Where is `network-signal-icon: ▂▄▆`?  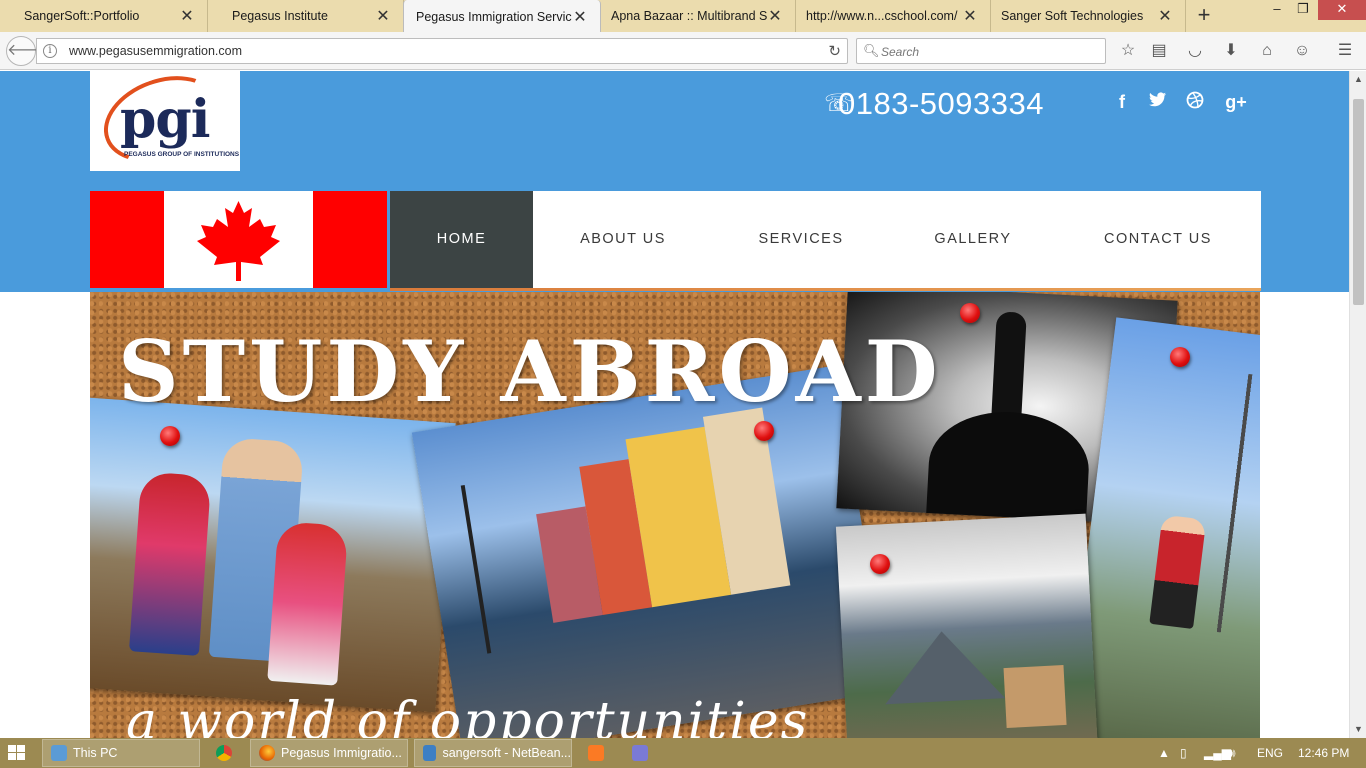 network-signal-icon: ▂▄▆ is located at coordinates (1217, 753).